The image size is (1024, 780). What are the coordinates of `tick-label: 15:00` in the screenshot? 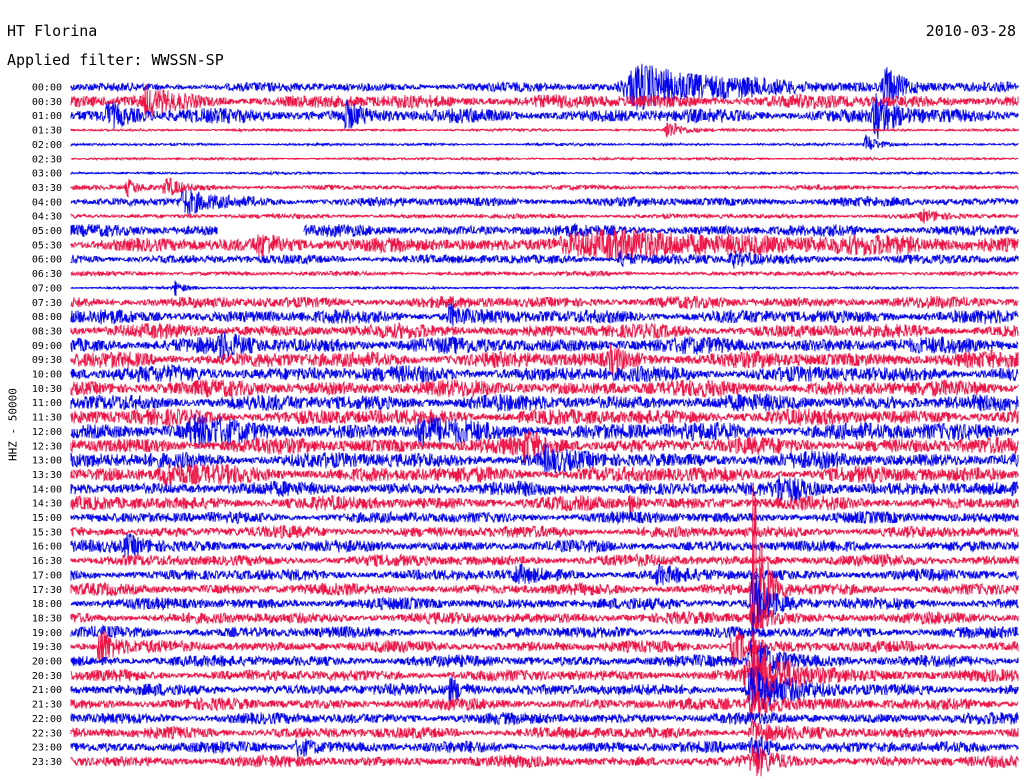 It's located at (47, 518).